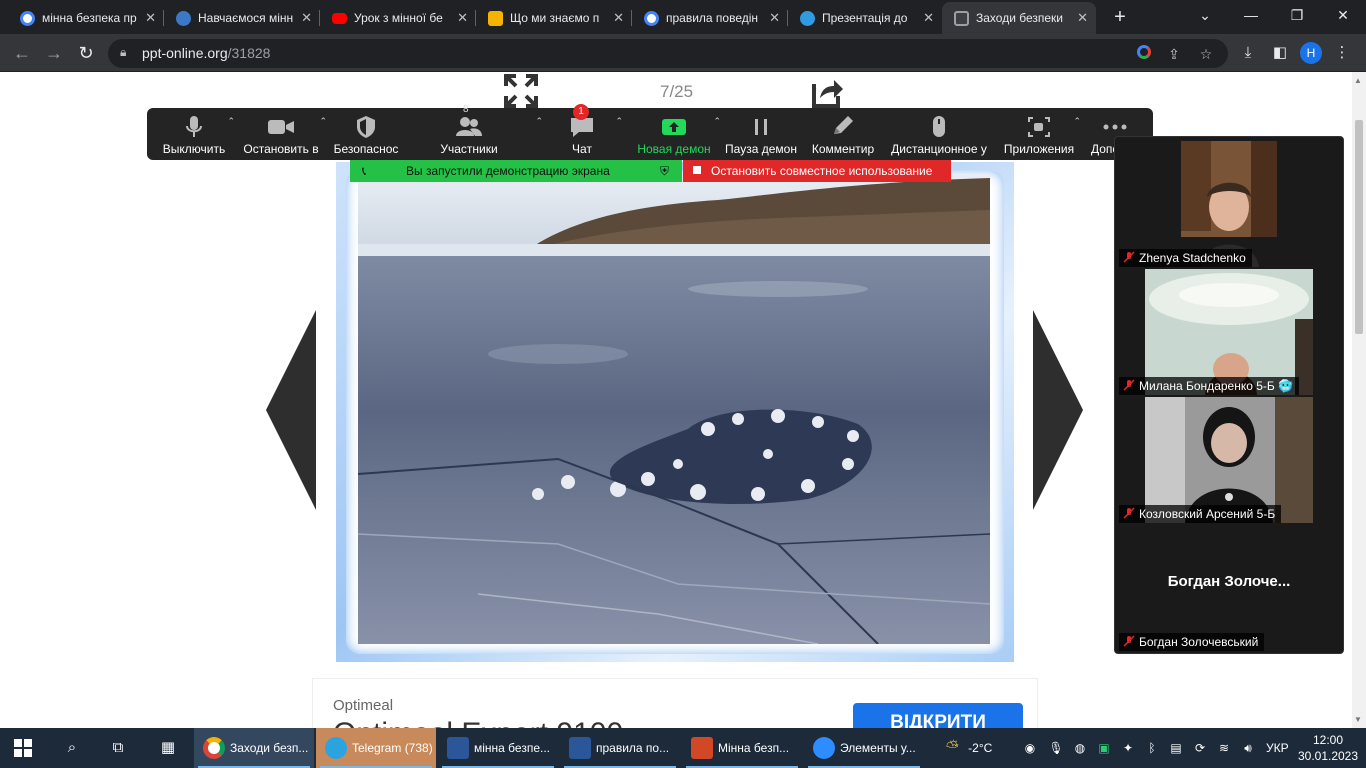  What do you see at coordinates (1080, 748) in the screenshot?
I see `zoom-tray-icon: ◍` at bounding box center [1080, 748].